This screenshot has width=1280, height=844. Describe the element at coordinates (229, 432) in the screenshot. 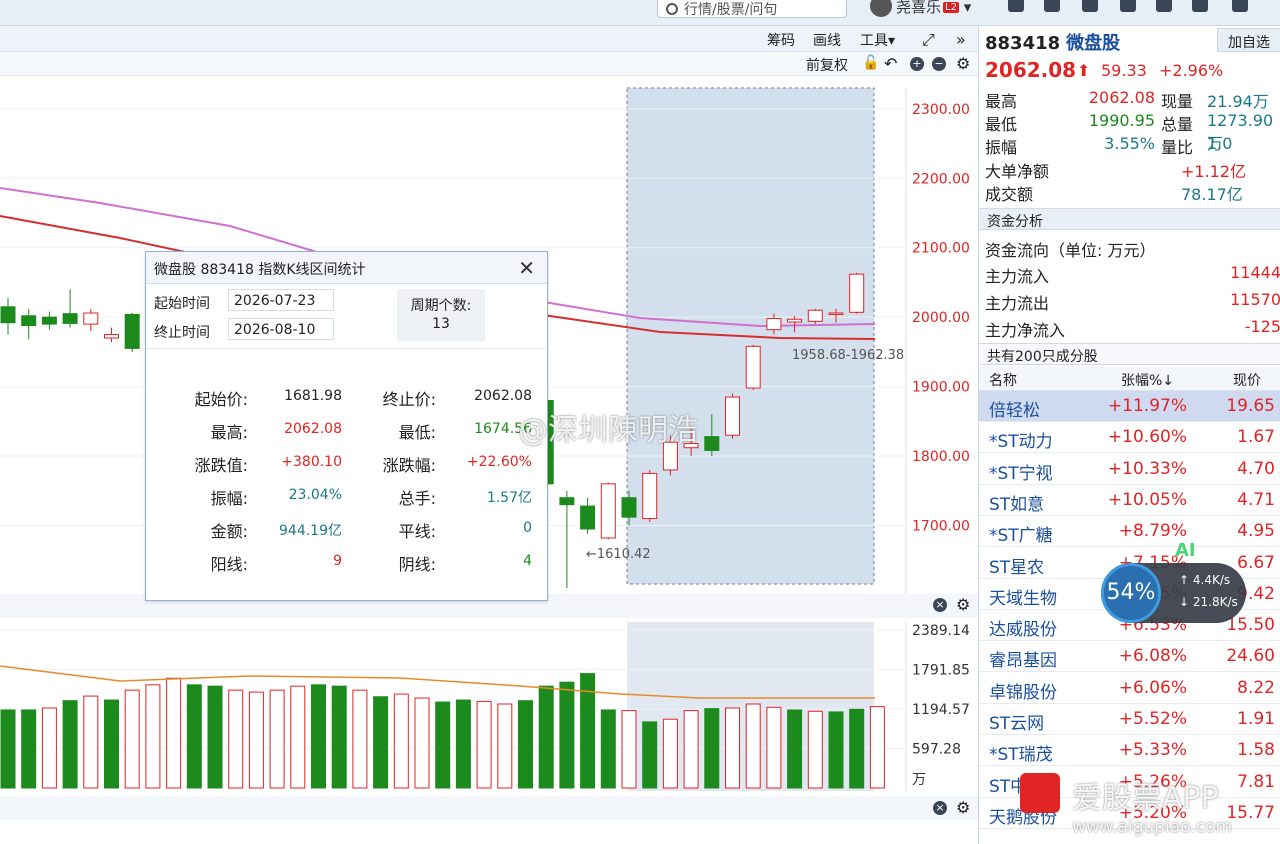

I see `stat-label: 最高:` at that location.